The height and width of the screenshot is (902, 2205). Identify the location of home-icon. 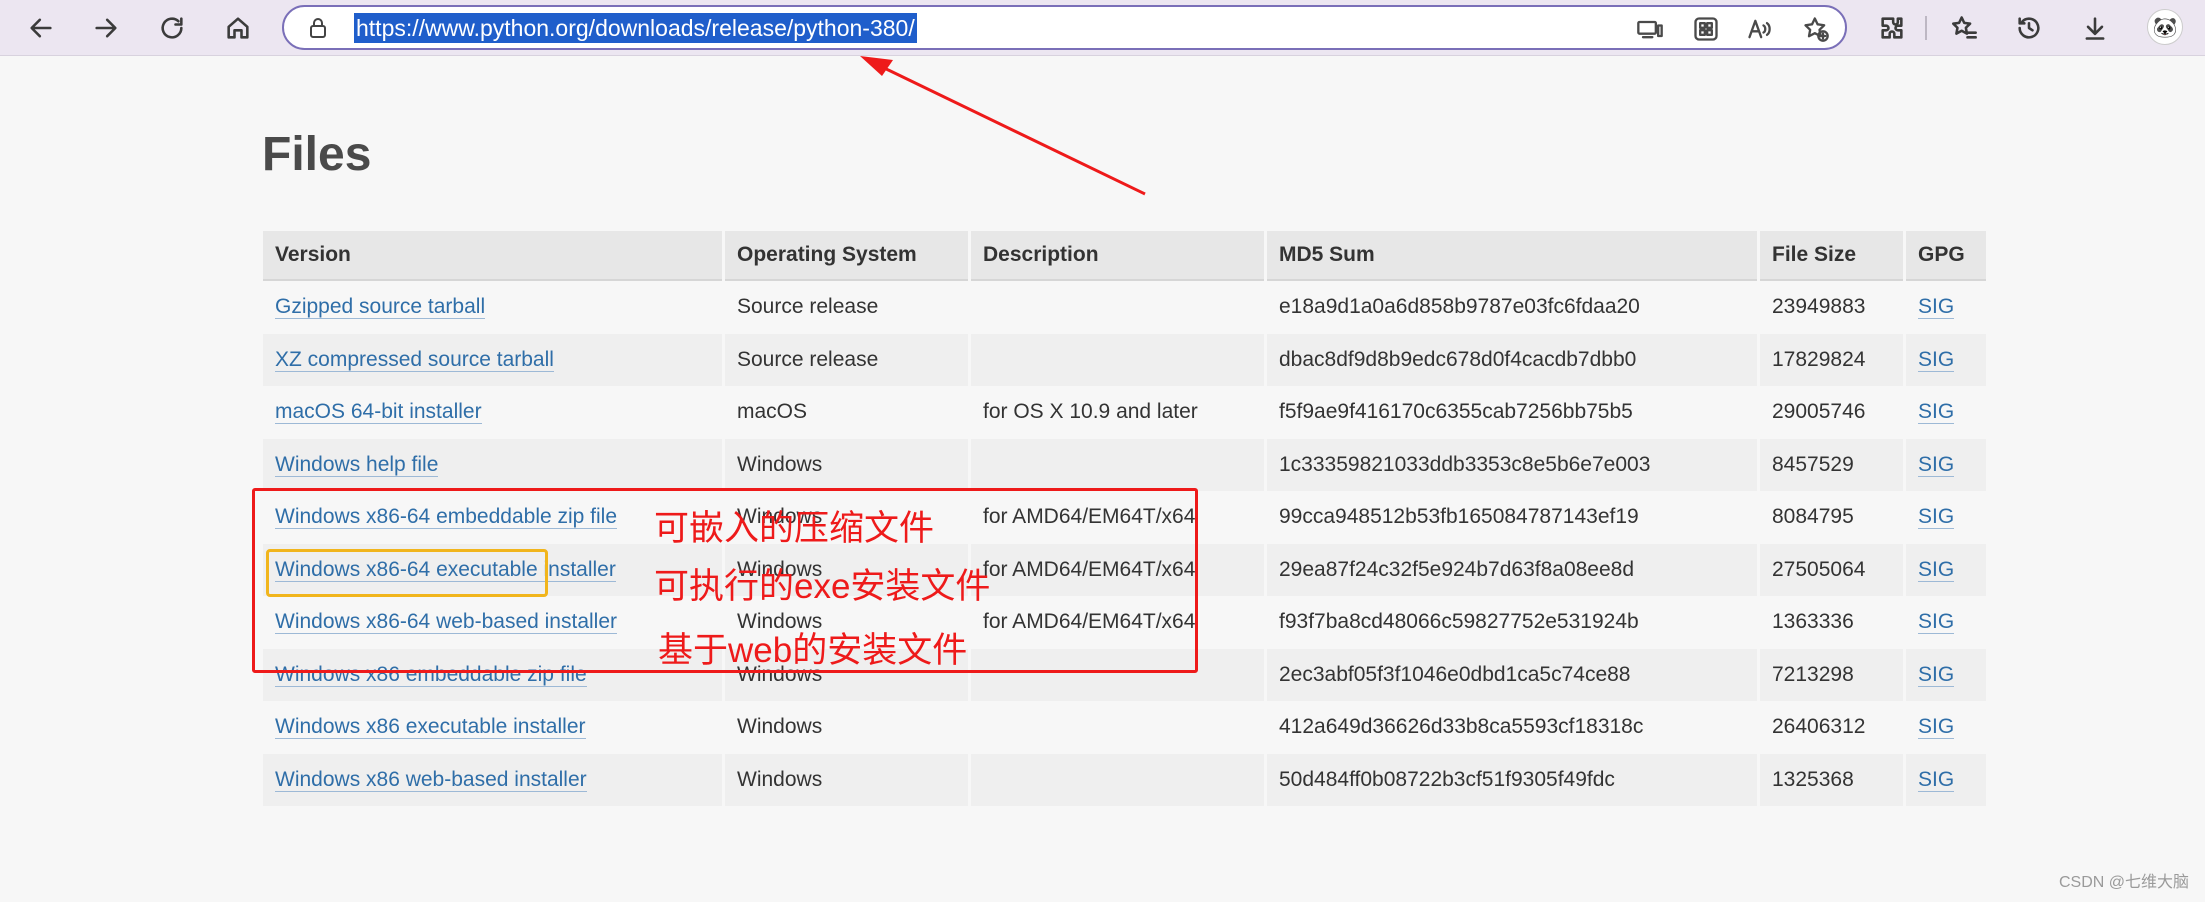
(238, 28).